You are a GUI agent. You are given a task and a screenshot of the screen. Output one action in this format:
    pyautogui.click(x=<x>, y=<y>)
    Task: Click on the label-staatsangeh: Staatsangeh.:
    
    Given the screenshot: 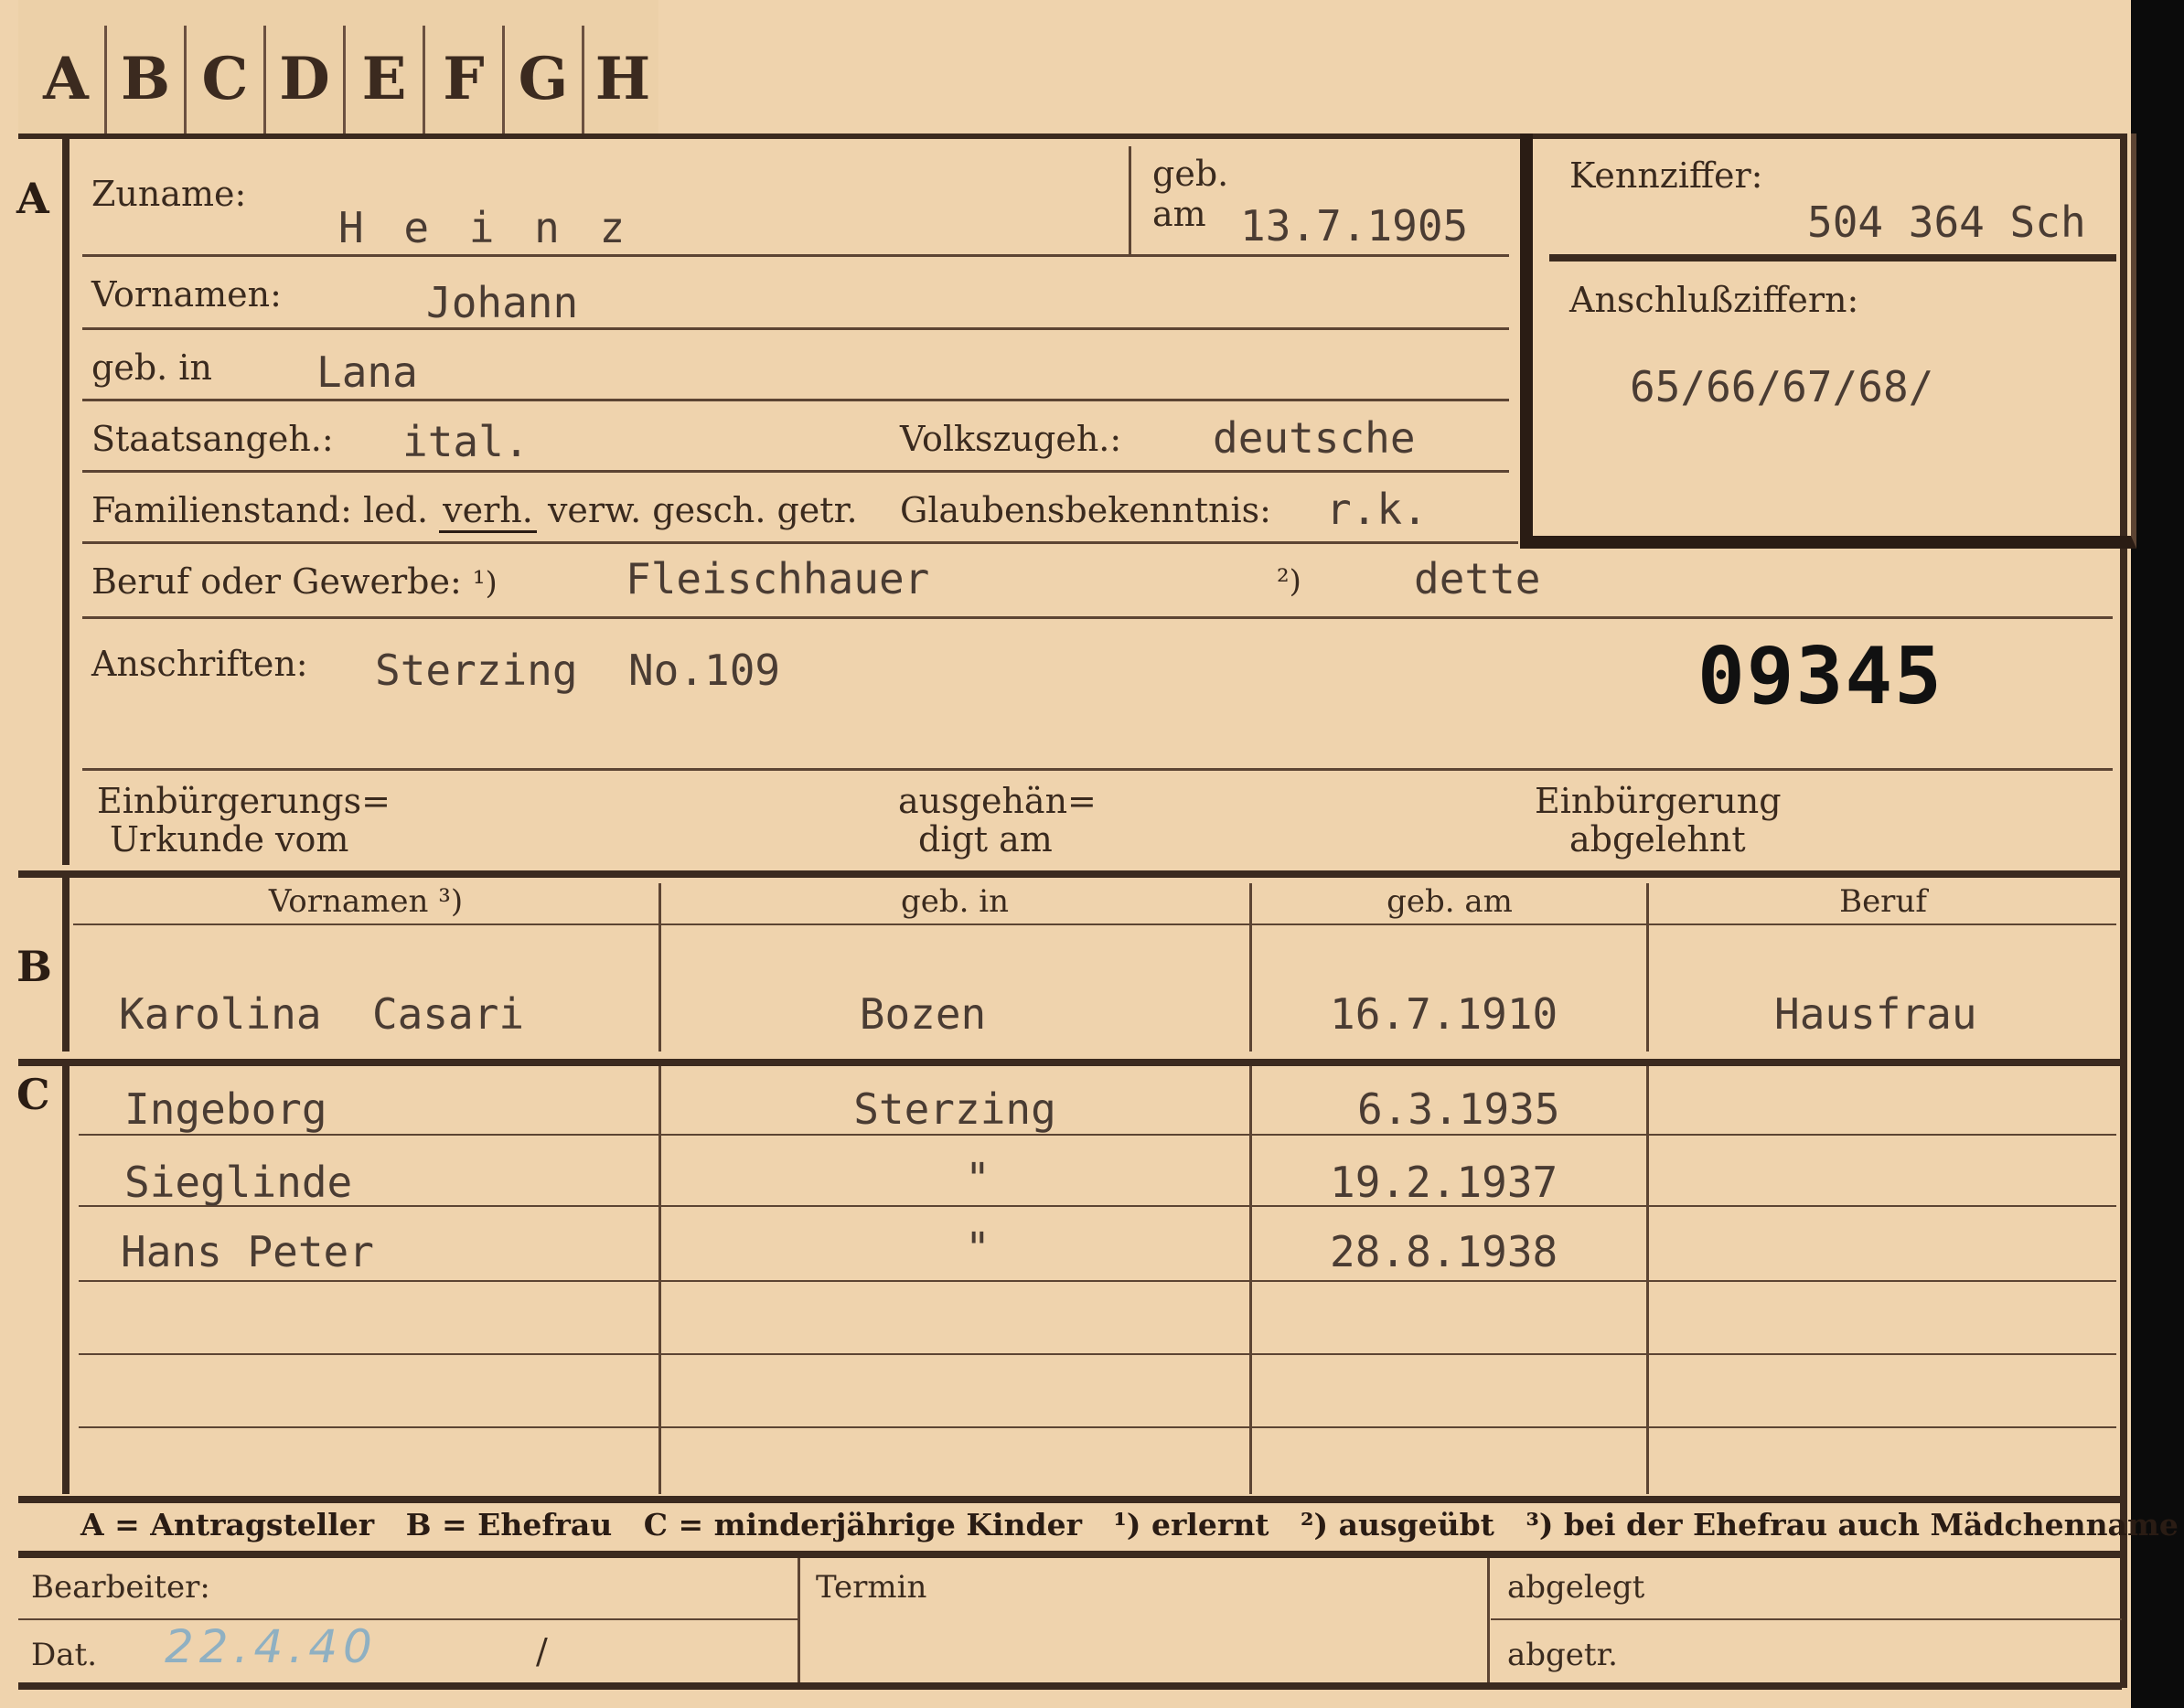 What is the action you would take?
    pyautogui.click(x=212, y=439)
    